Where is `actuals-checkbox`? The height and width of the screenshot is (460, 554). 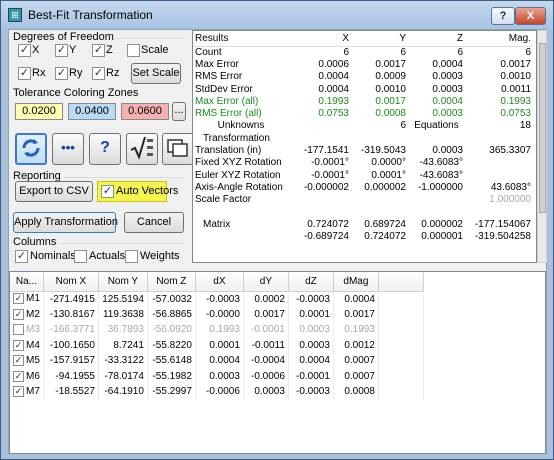
actuals-checkbox is located at coordinates (80, 256).